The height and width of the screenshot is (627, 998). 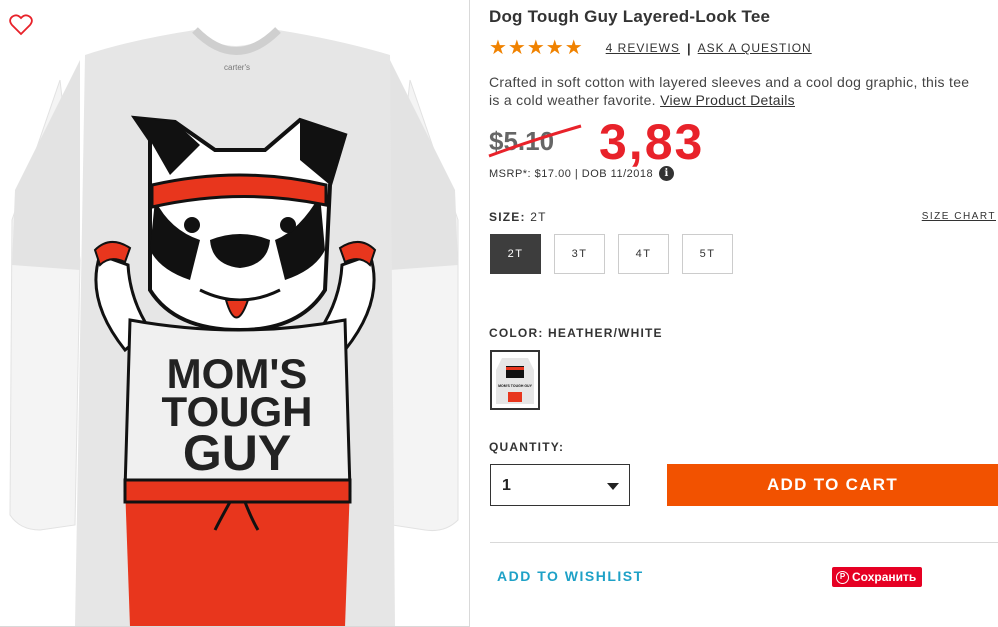 I want to click on sale-price: 3,83, so click(x=652, y=142).